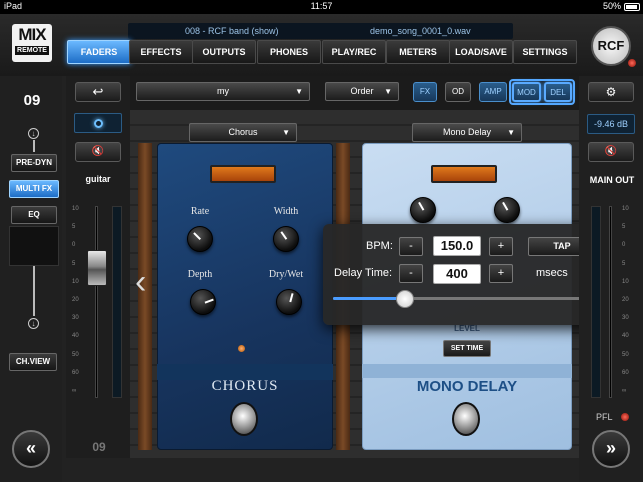 The height and width of the screenshot is (482, 643). I want to click on tab-outputs: OUTPUTS, so click(224, 52).